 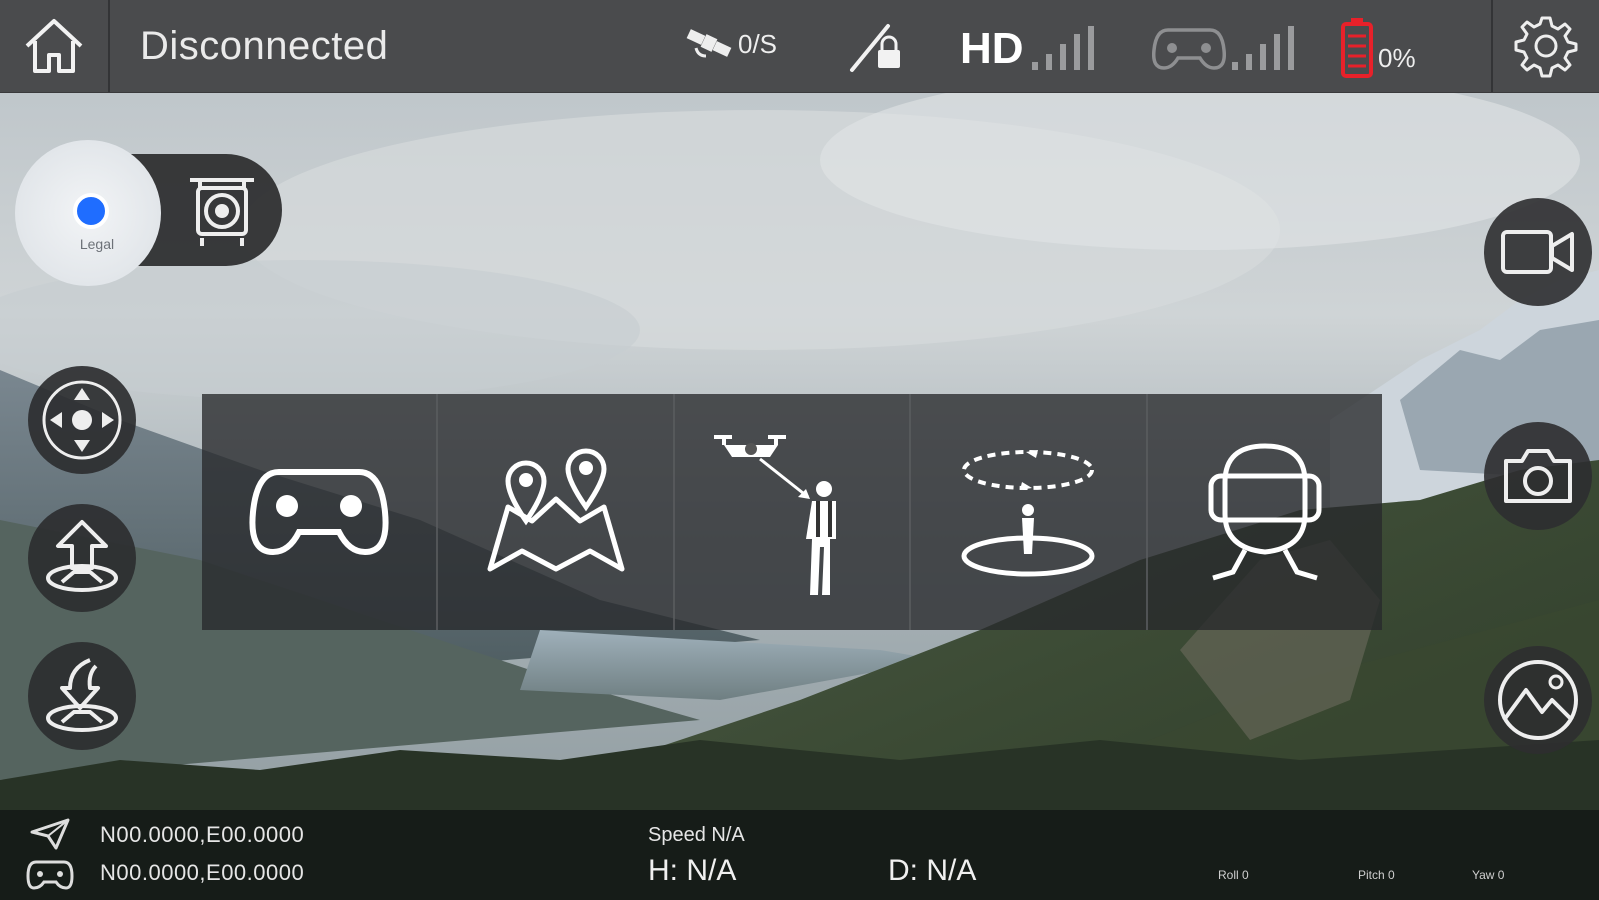 What do you see at coordinates (875, 48) in the screenshot?
I see `compass-lock-icon` at bounding box center [875, 48].